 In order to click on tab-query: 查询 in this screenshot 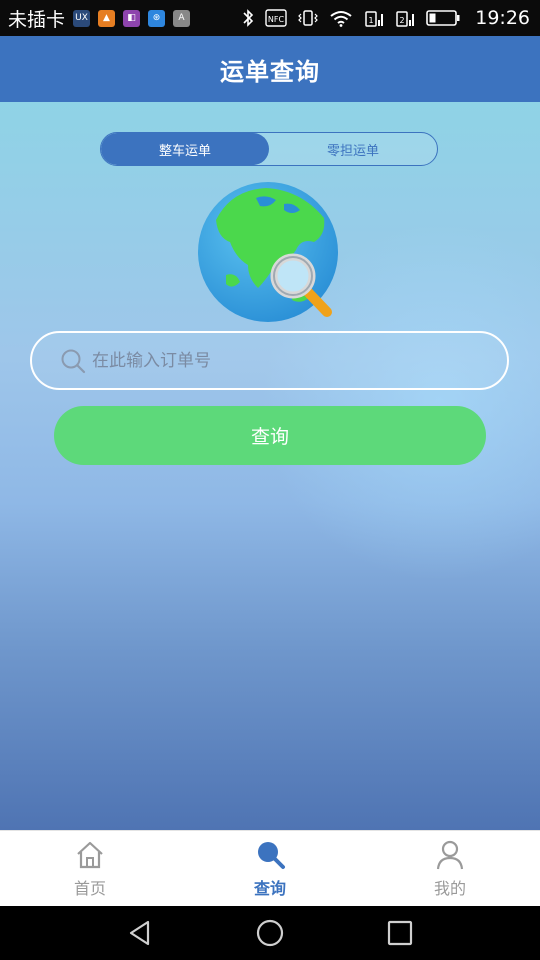, I will do `click(270, 869)`.